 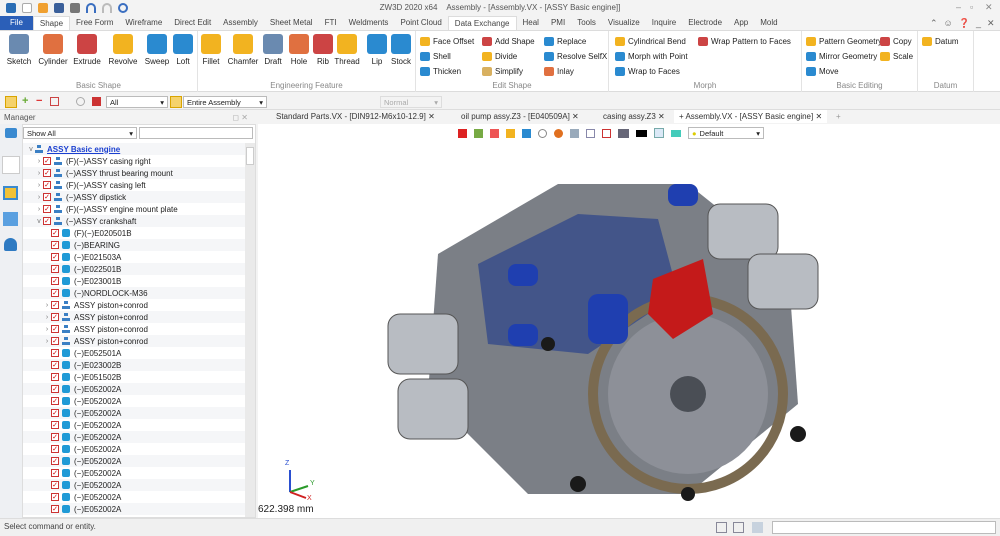 What do you see at coordinates (420, 23) in the screenshot?
I see `tab-point-cloud: Point Cloud` at bounding box center [420, 23].